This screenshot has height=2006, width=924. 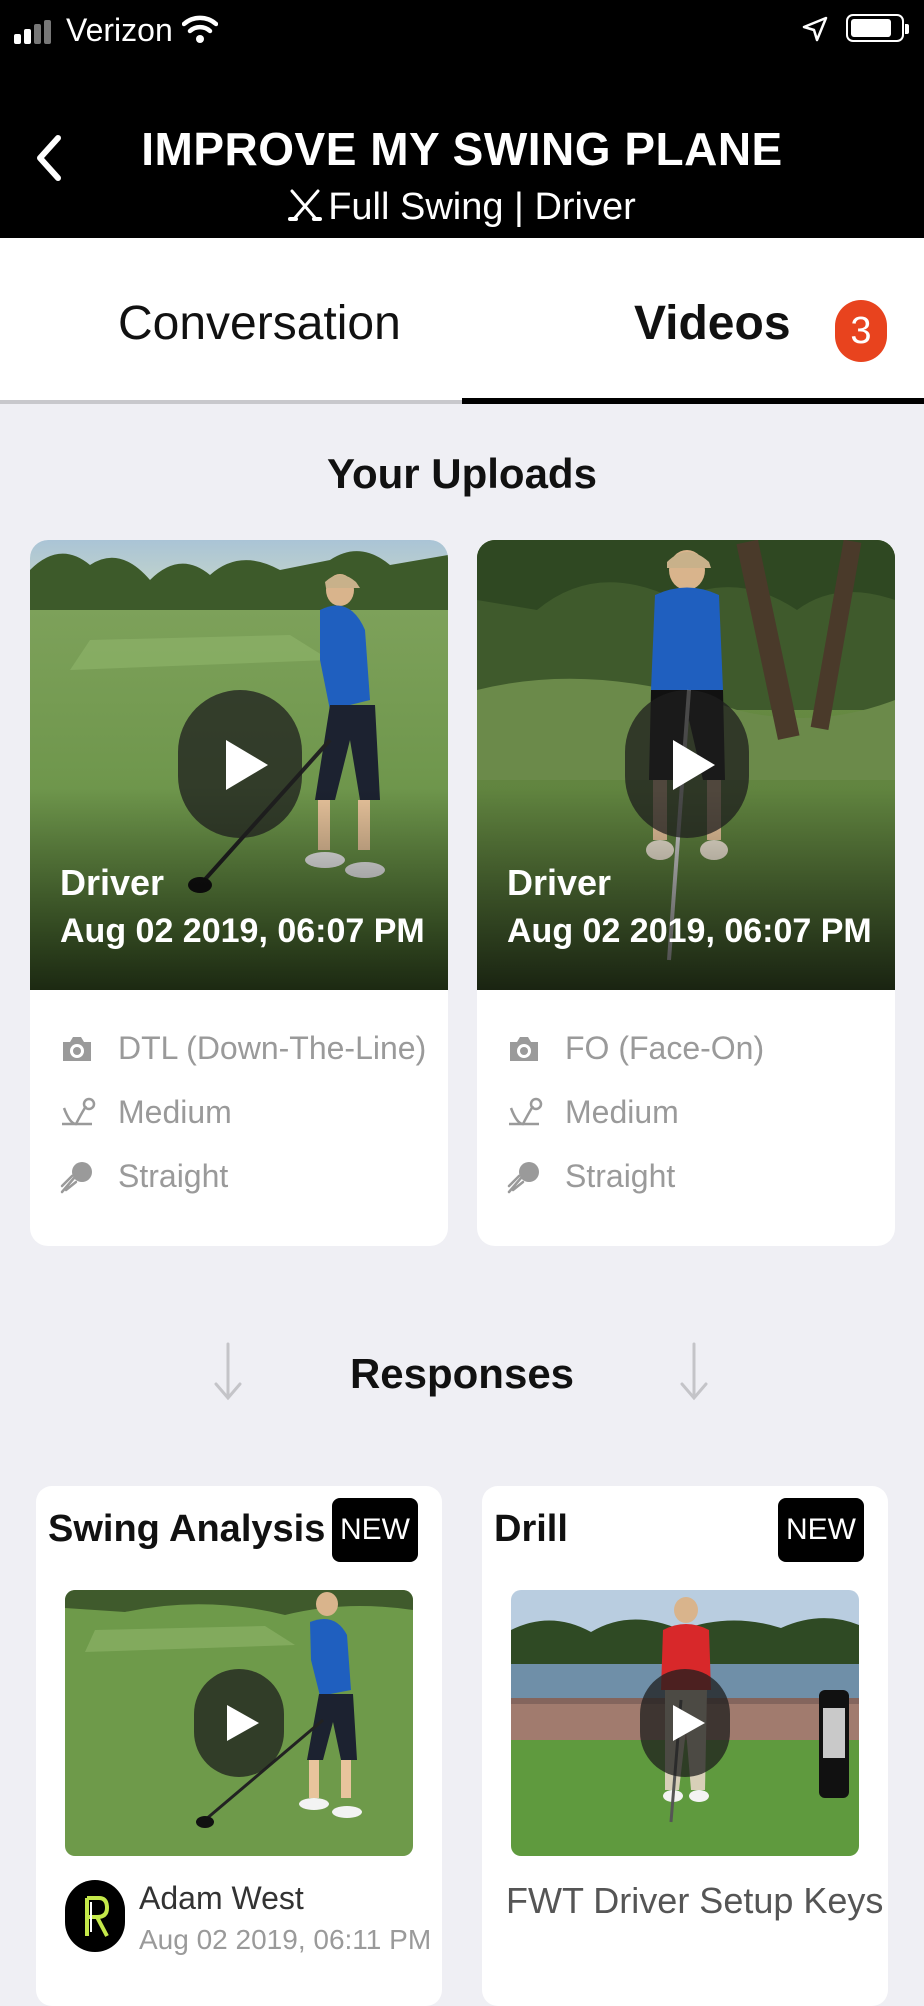 I want to click on arrow-down-icon, so click(x=694, y=1371).